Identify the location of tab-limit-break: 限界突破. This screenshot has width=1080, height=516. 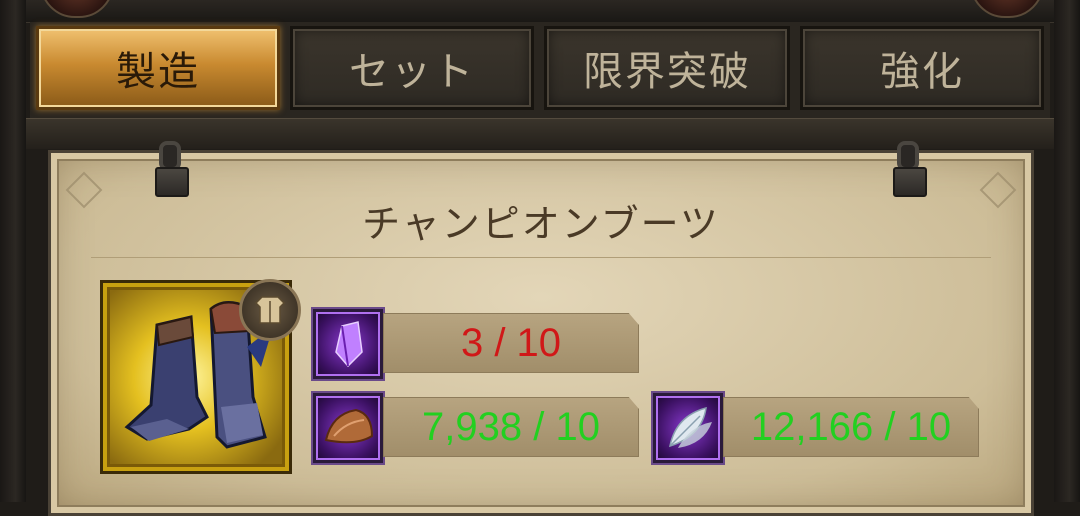
(667, 68).